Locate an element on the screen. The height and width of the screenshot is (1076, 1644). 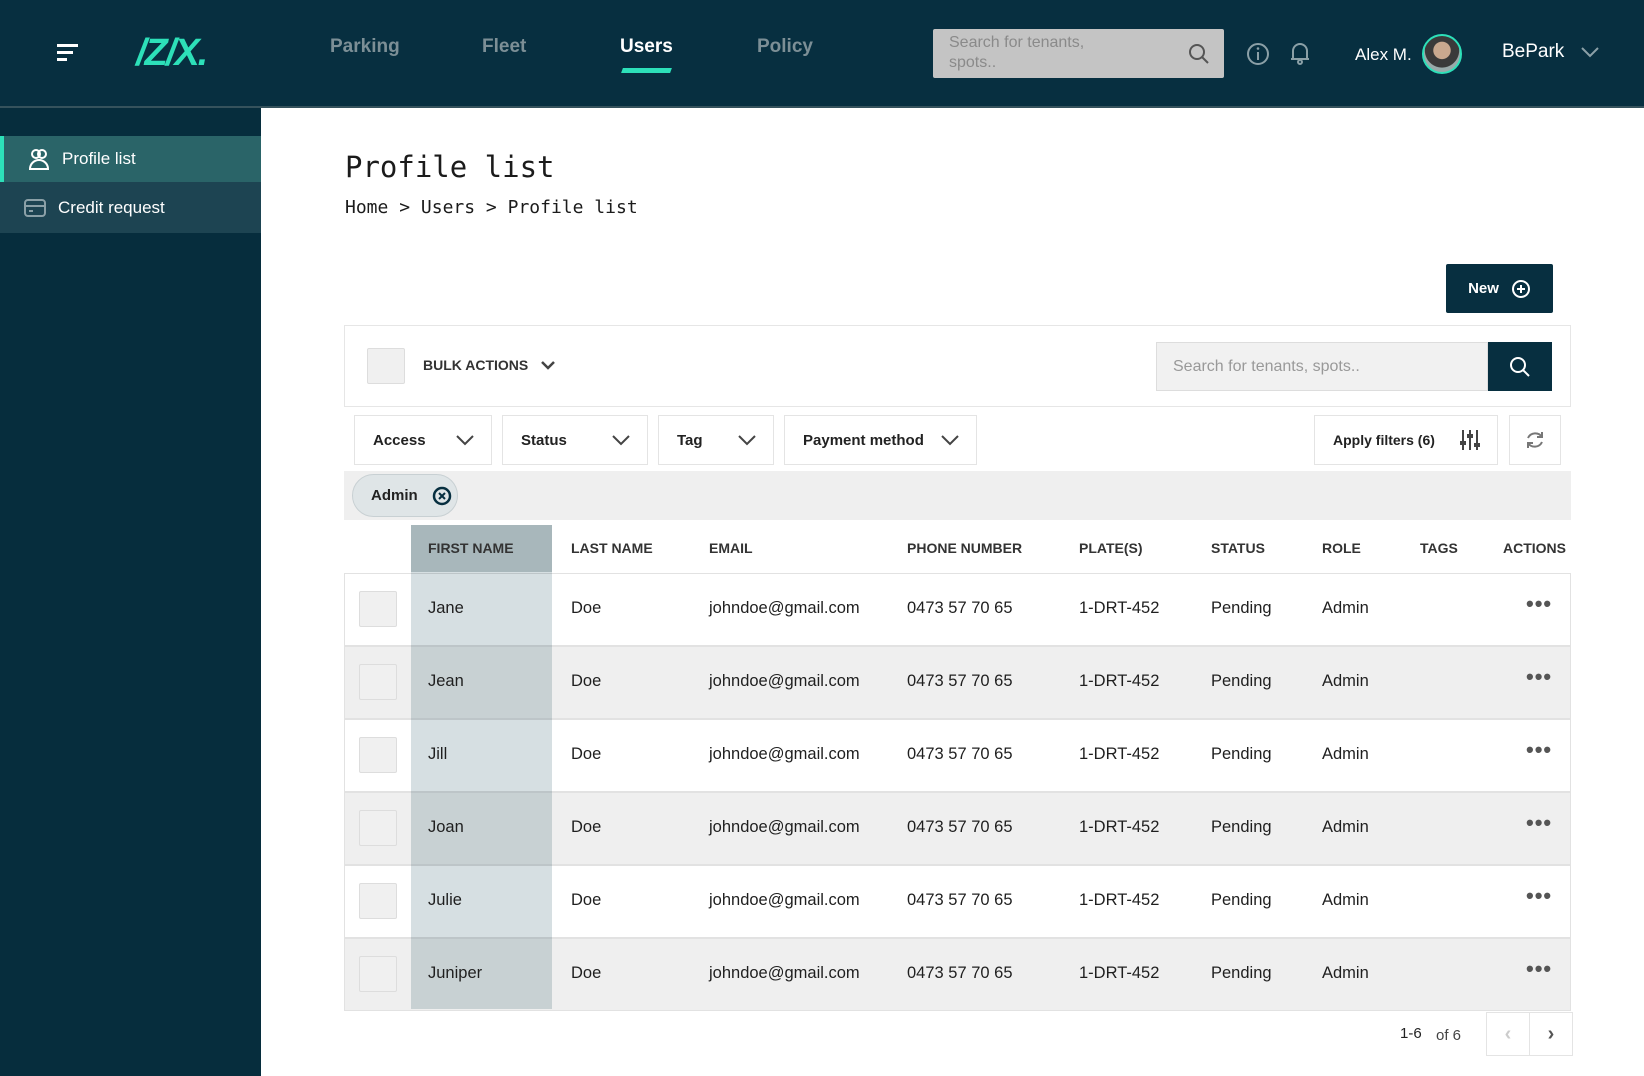
column-header: PHONE NUMBER is located at coordinates (964, 548).